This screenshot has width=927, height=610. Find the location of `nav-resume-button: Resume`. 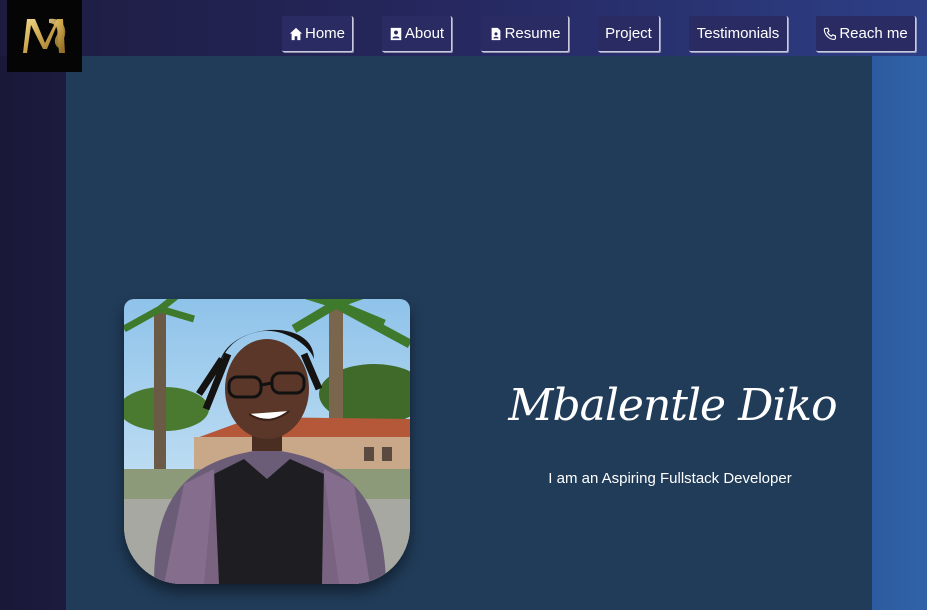

nav-resume-button: Resume is located at coordinates (525, 34).